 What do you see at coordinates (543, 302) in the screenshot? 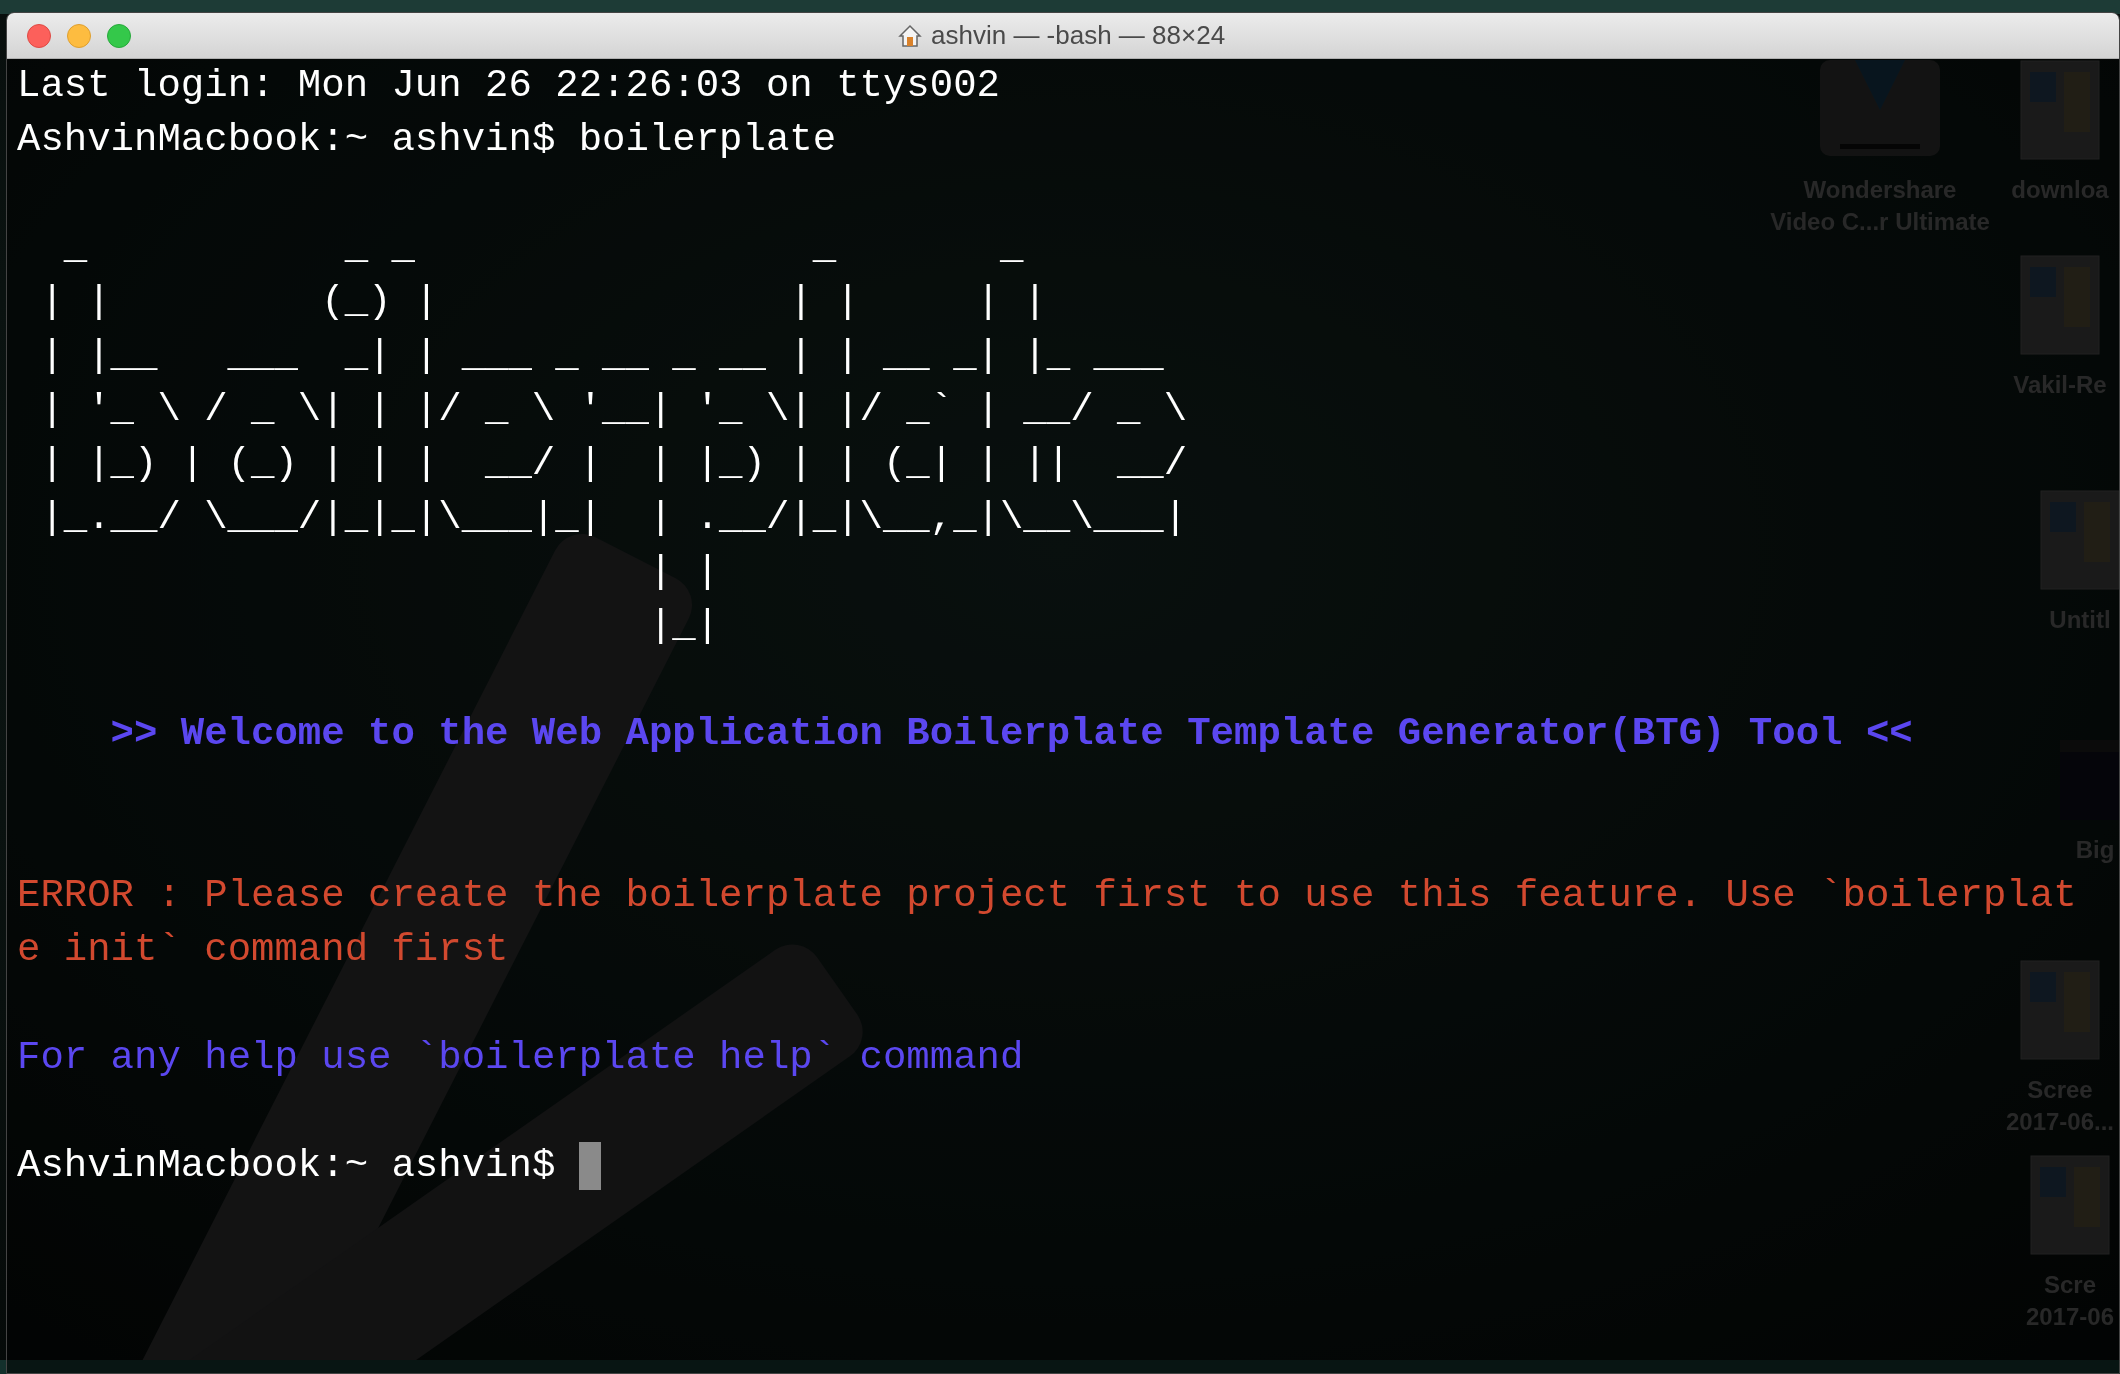
I see `ascii-art-line: | | (_) | | | | |` at bounding box center [543, 302].